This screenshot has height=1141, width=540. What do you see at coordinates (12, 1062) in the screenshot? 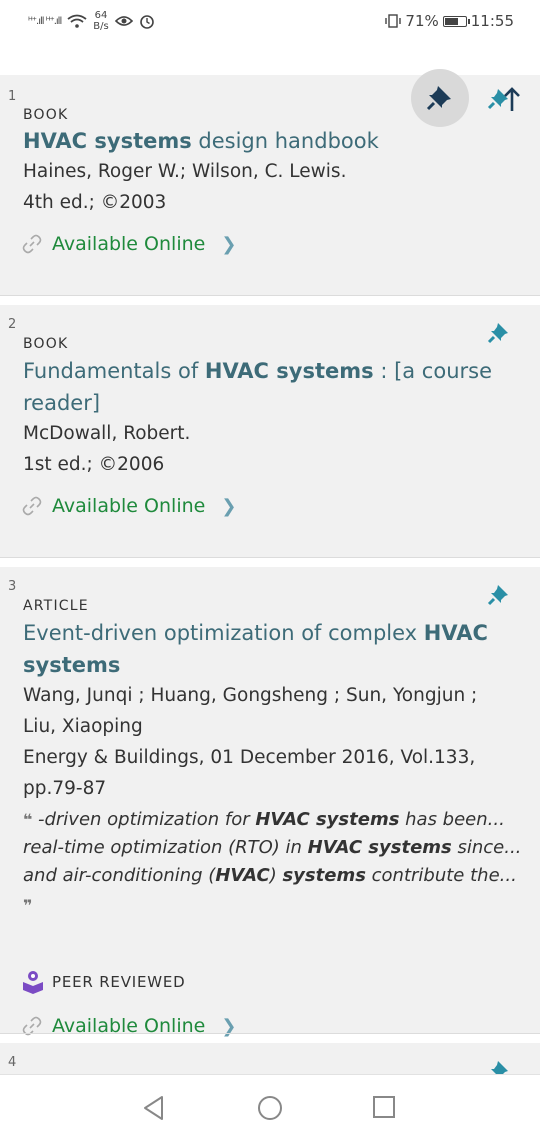
I see `result-number: 4` at bounding box center [12, 1062].